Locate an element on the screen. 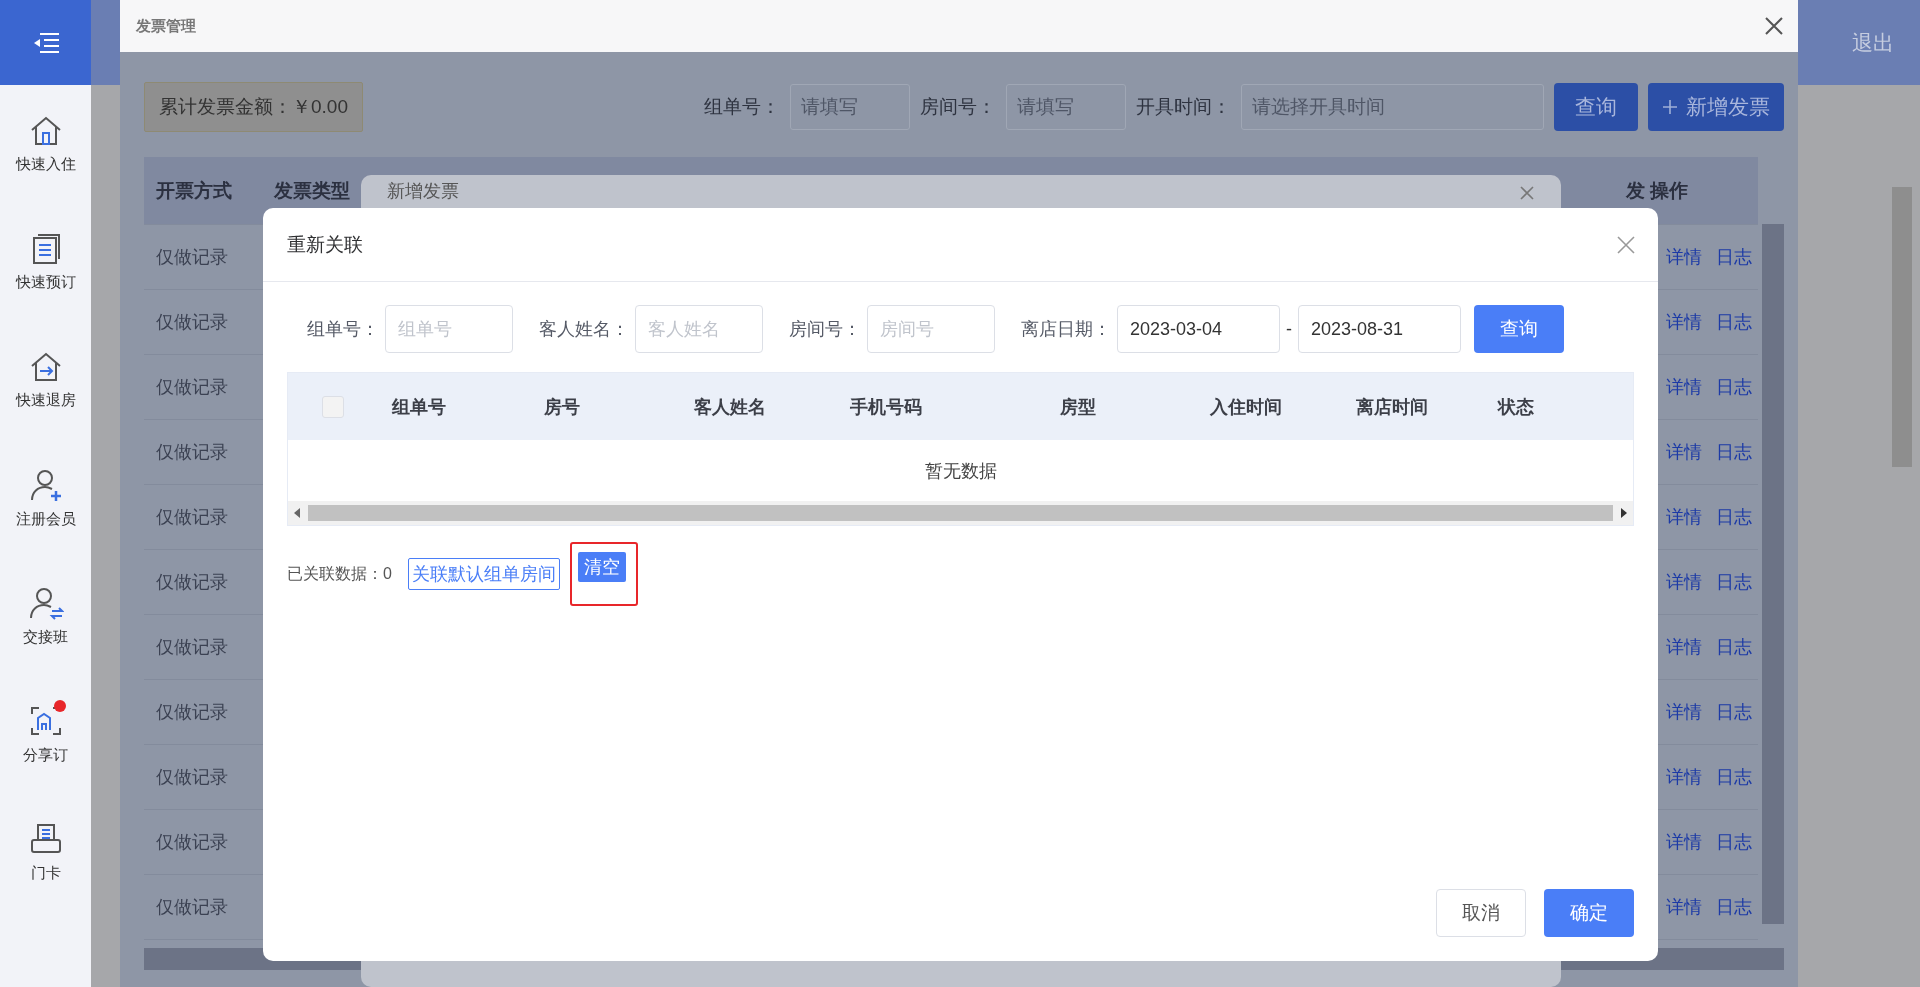 Image resolution: width=1920 pixels, height=987 pixels. date-field: 2023-03-04 is located at coordinates (1198, 329).